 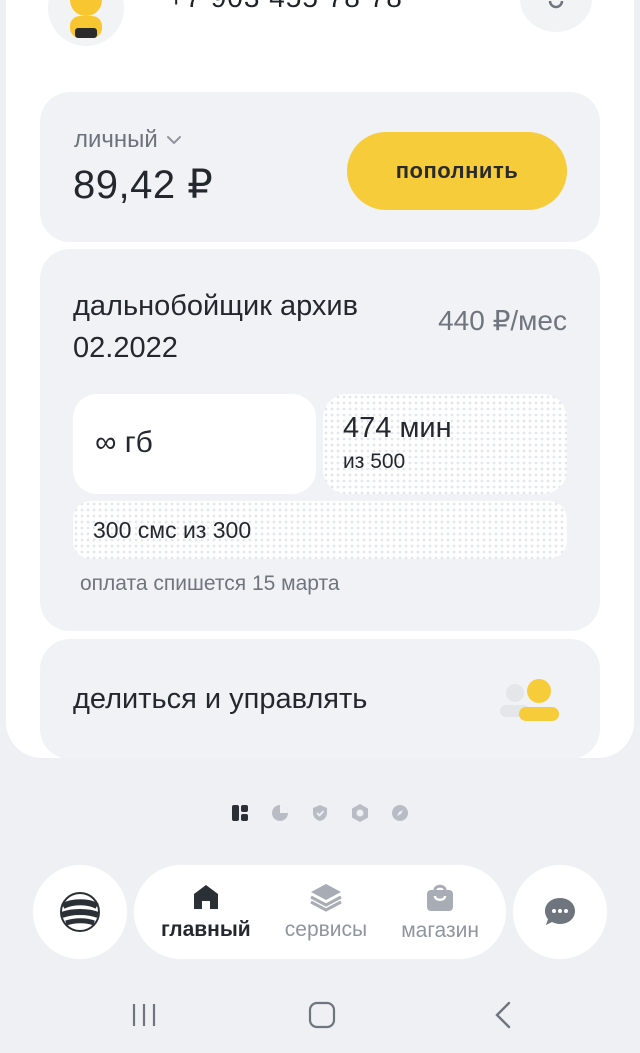 I want to click on share-manage-card: делиться и управлять, so click(x=320, y=699).